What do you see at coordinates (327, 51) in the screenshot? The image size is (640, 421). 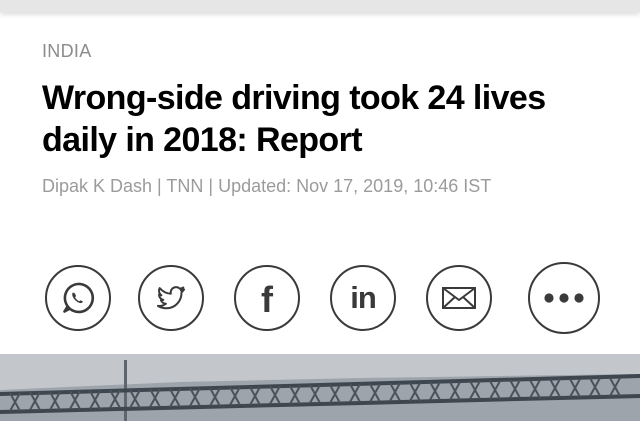 I see `section-label: INDIA` at bounding box center [327, 51].